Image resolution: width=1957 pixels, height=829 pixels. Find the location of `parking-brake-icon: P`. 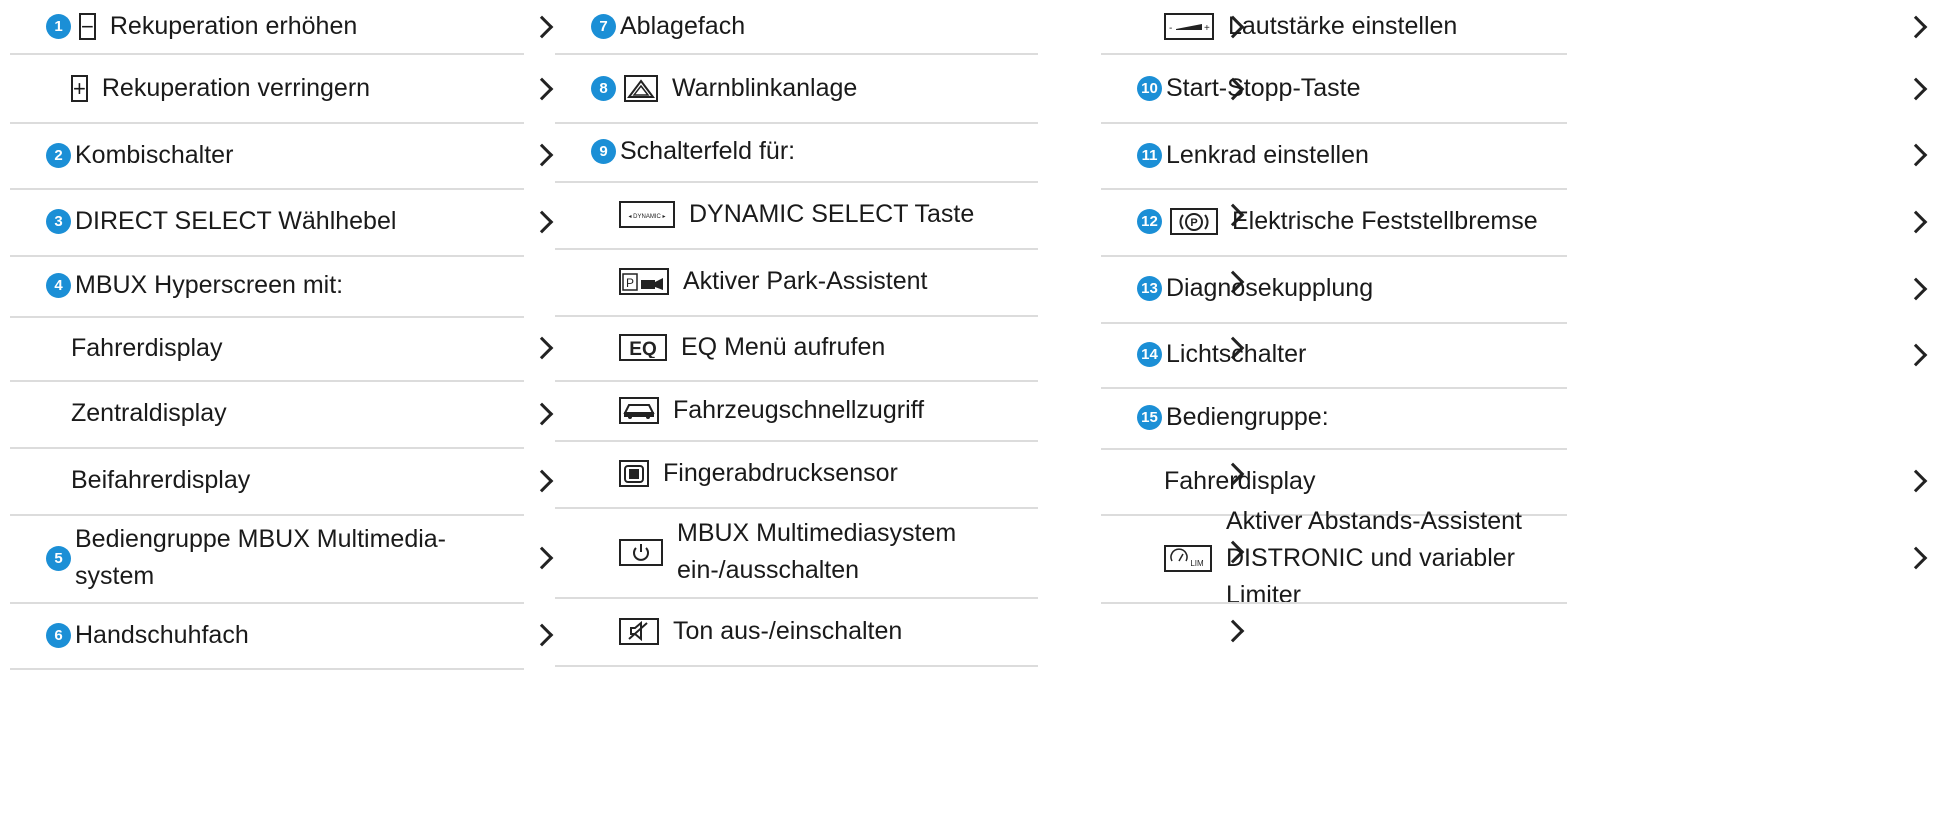

parking-brake-icon: P is located at coordinates (1194, 221).